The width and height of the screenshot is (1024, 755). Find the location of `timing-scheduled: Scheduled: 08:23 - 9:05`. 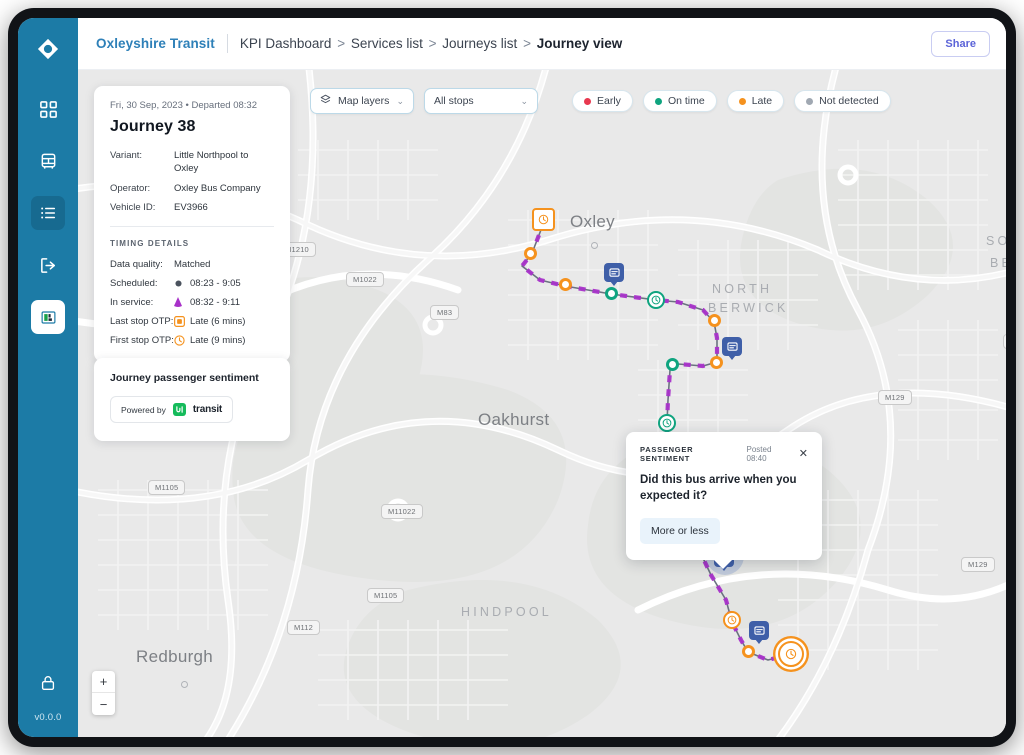

timing-scheduled: Scheduled: 08:23 - 9:05 is located at coordinates (192, 283).